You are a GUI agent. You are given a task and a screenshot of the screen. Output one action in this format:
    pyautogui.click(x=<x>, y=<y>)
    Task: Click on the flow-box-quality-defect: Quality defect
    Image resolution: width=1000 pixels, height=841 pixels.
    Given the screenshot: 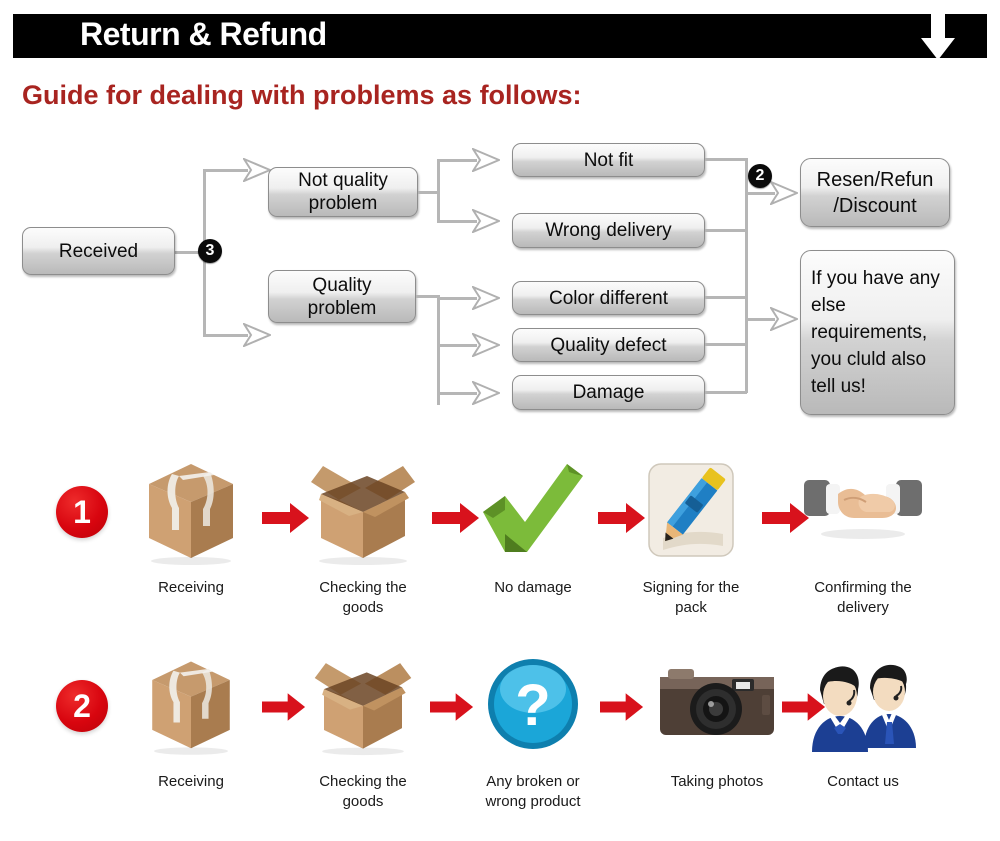 What is the action you would take?
    pyautogui.click(x=608, y=345)
    